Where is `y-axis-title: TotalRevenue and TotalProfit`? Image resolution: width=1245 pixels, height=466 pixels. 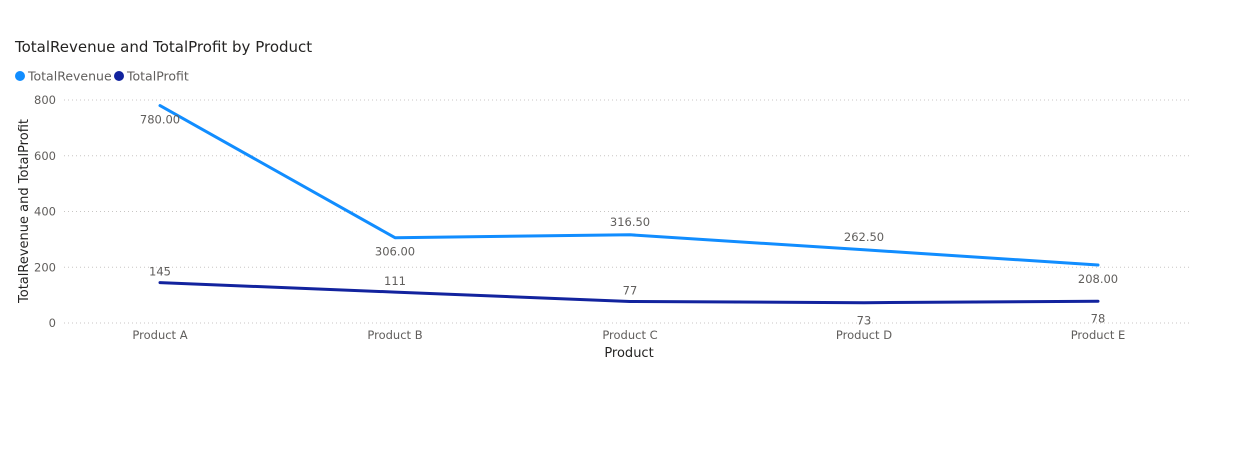 y-axis-title: TotalRevenue and TotalProfit is located at coordinates (24, 211).